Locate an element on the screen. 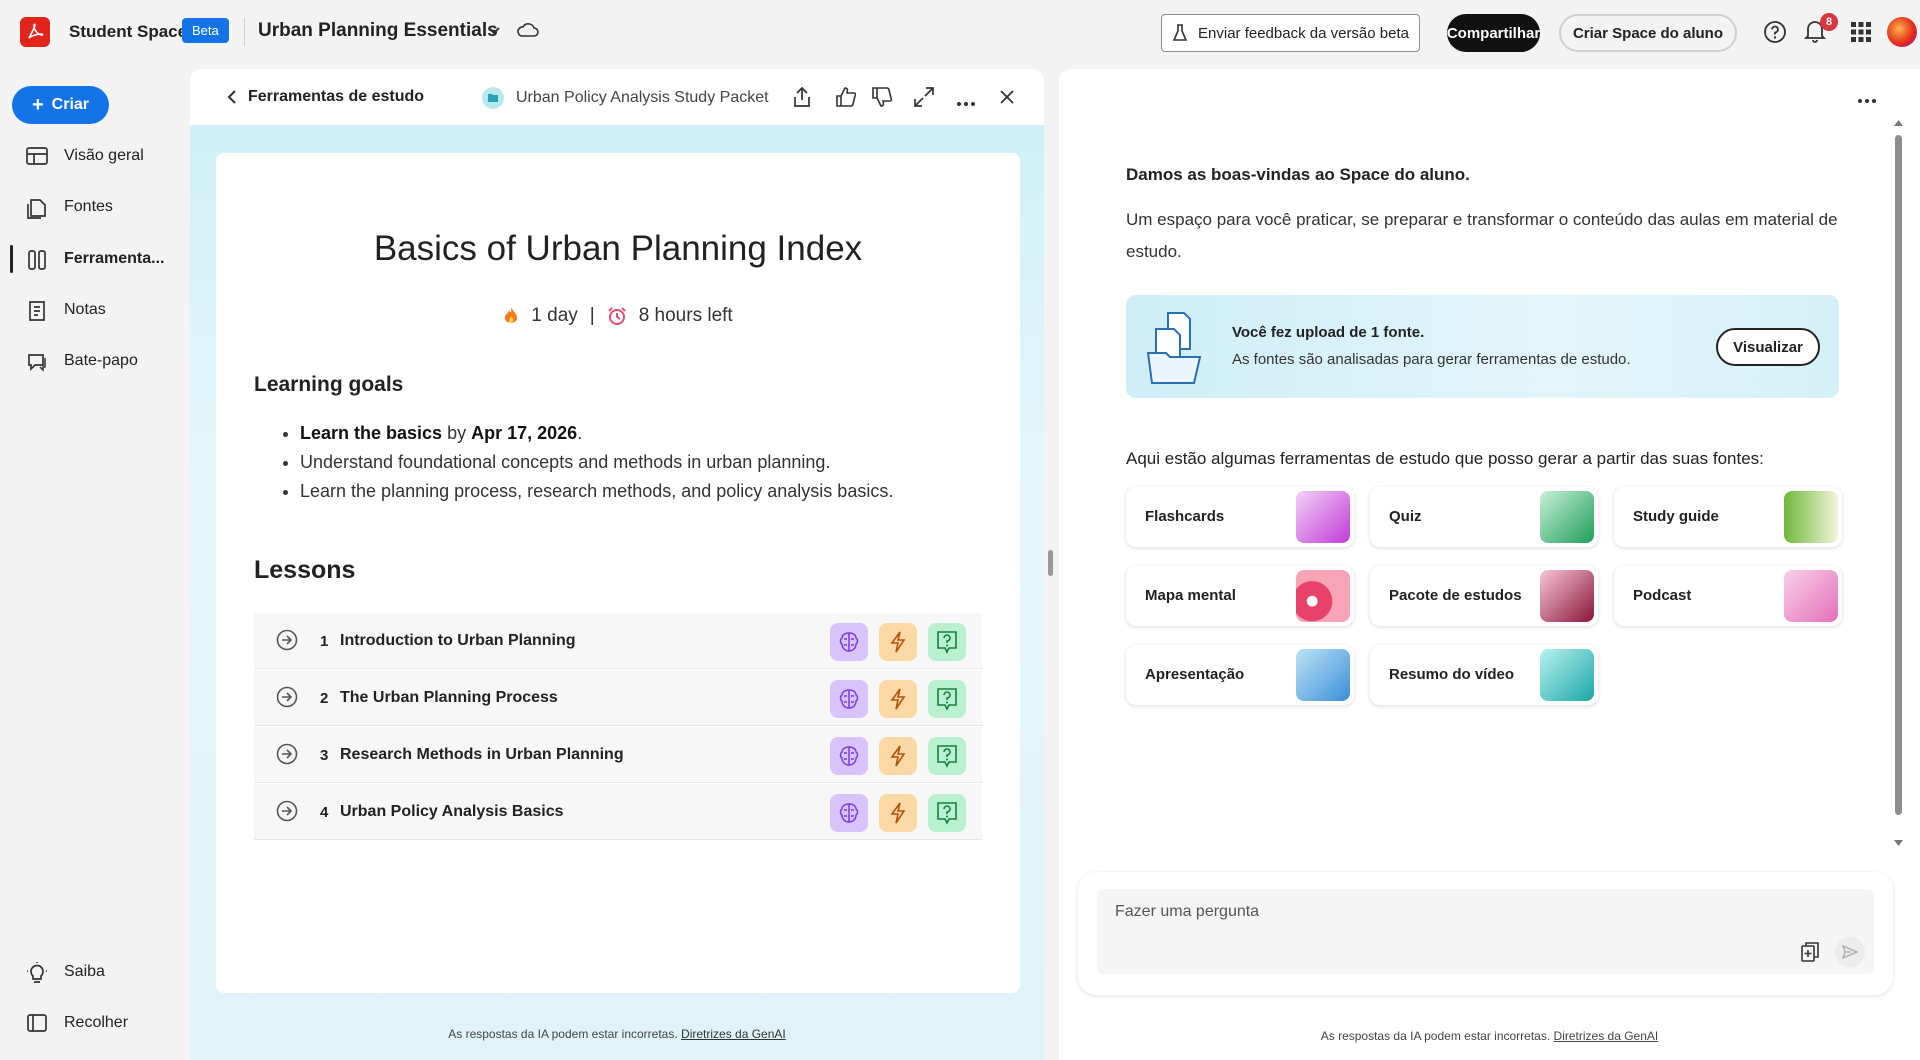 The height and width of the screenshot is (1060, 1920). share-button: Compartilhar is located at coordinates (1493, 33).